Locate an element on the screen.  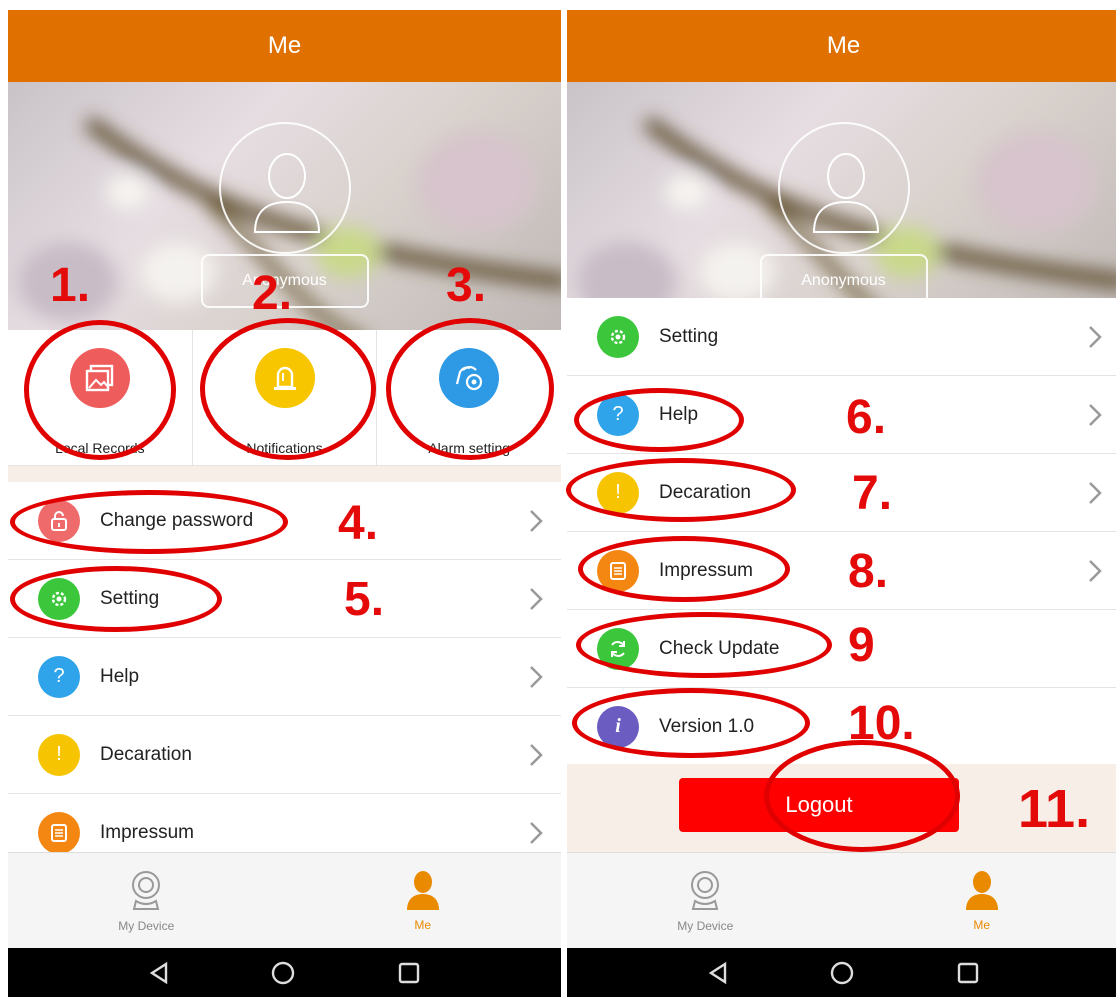
logout-section: Logout is located at coordinates (841, 808).